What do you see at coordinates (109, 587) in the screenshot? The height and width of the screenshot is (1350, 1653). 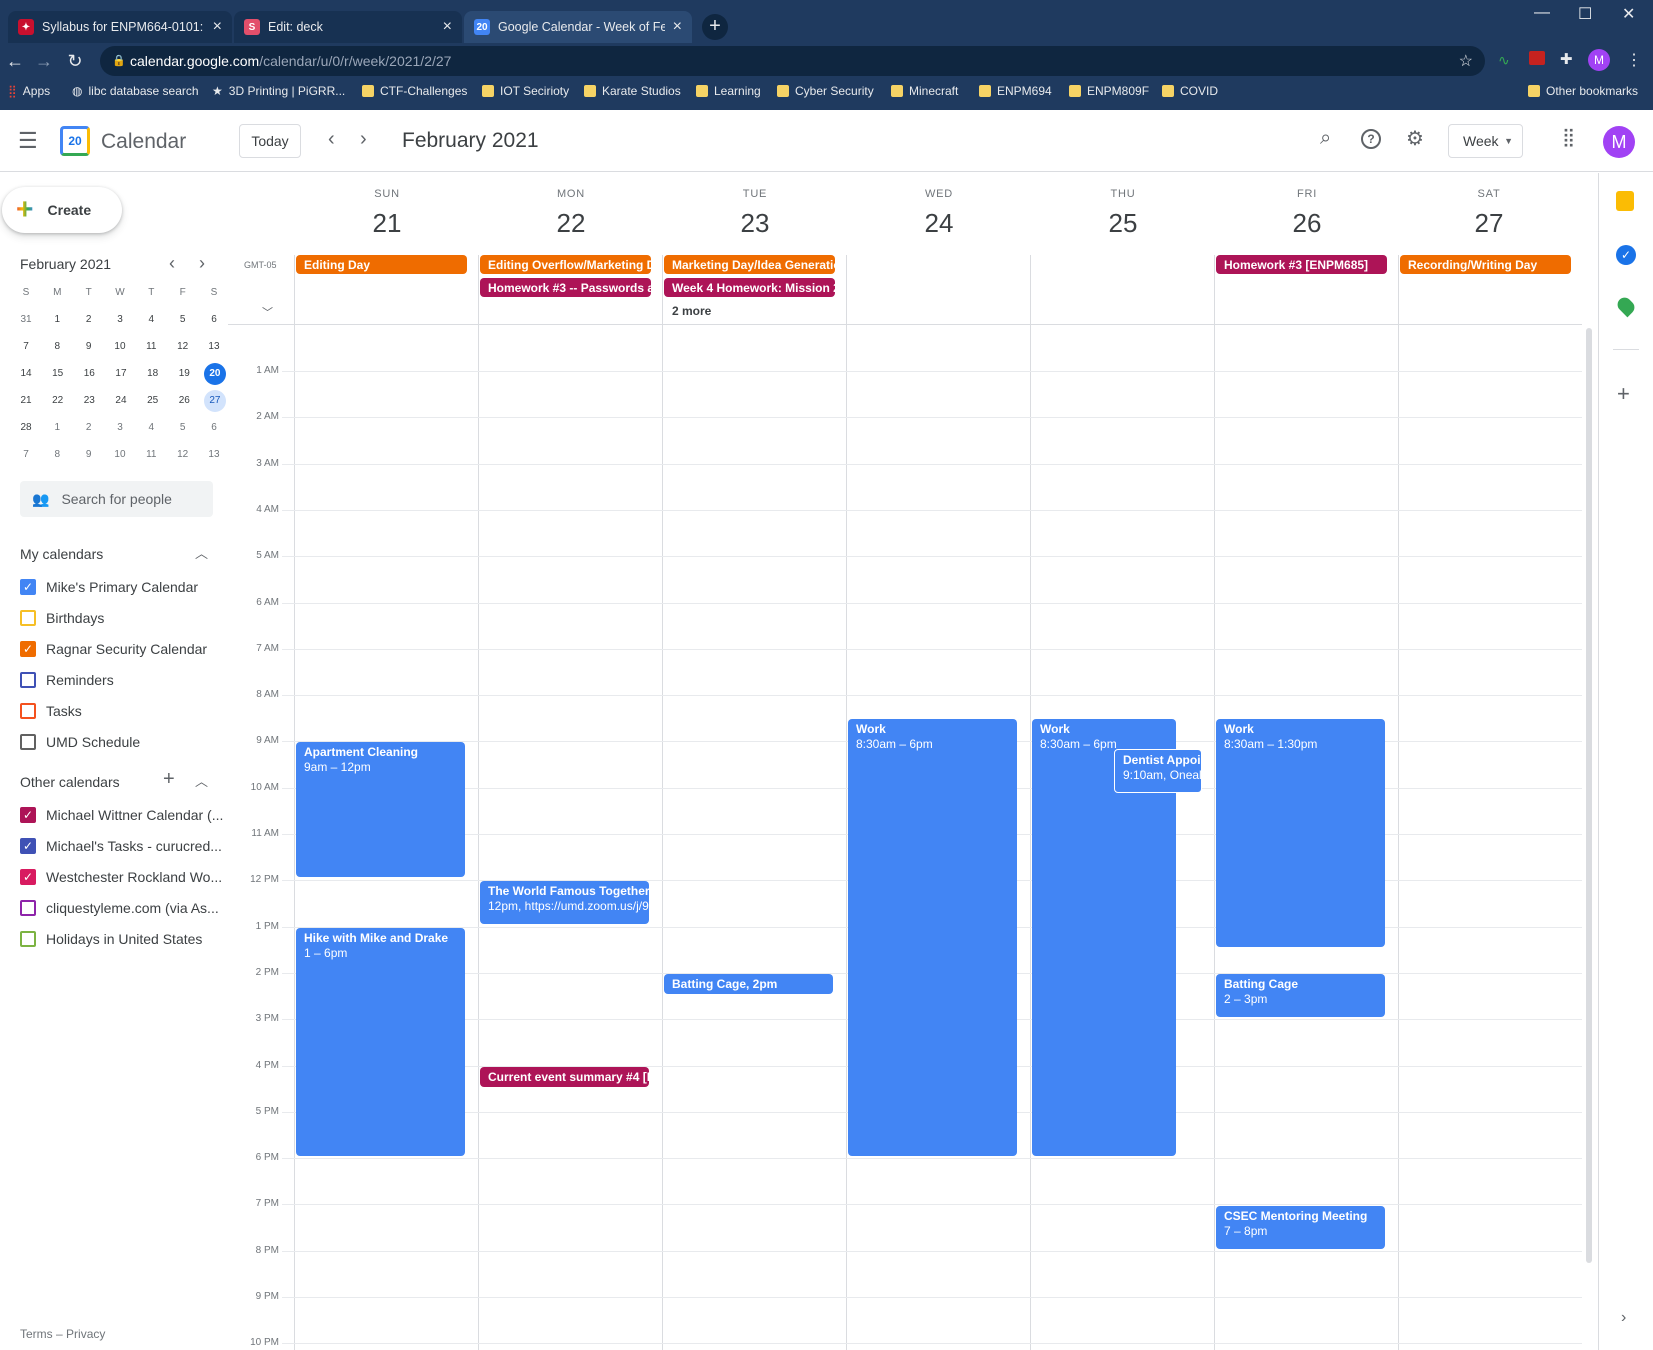 I see `calendar-list-item: ✓ Mike's Primary Calendar` at bounding box center [109, 587].